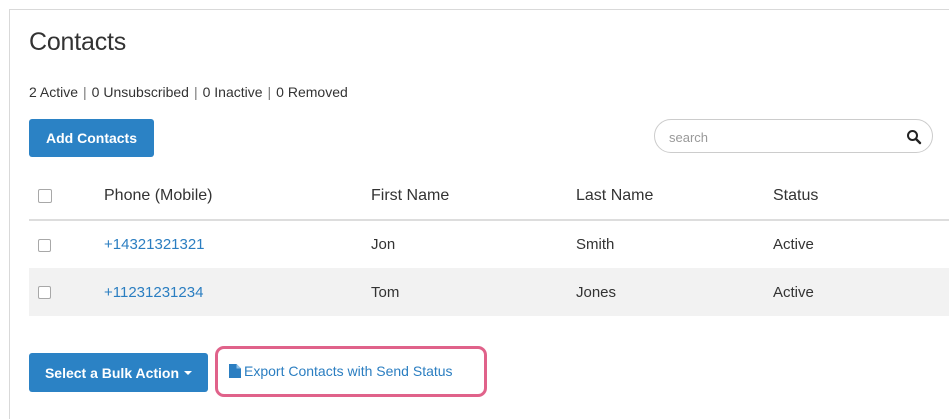  I want to click on export-contacts-link: Export Contacts with Send Status, so click(341, 371).